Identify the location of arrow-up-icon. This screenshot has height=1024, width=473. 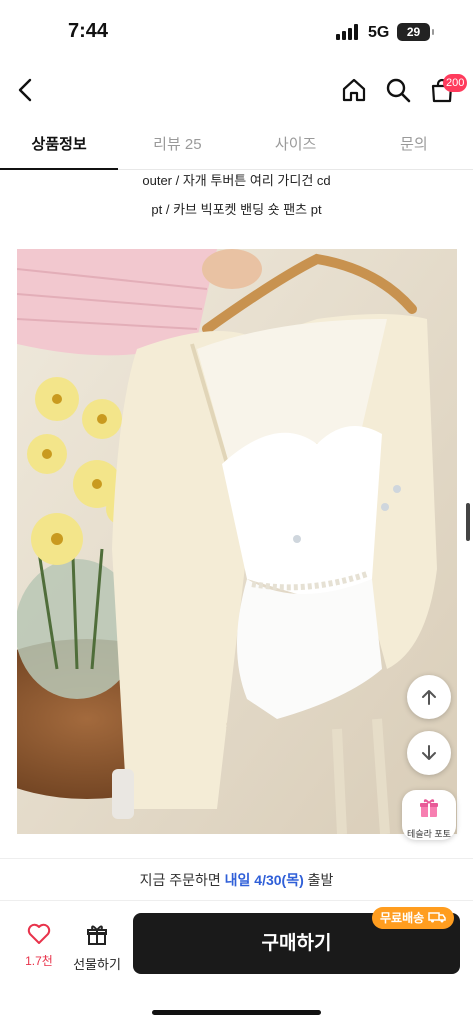
(429, 697).